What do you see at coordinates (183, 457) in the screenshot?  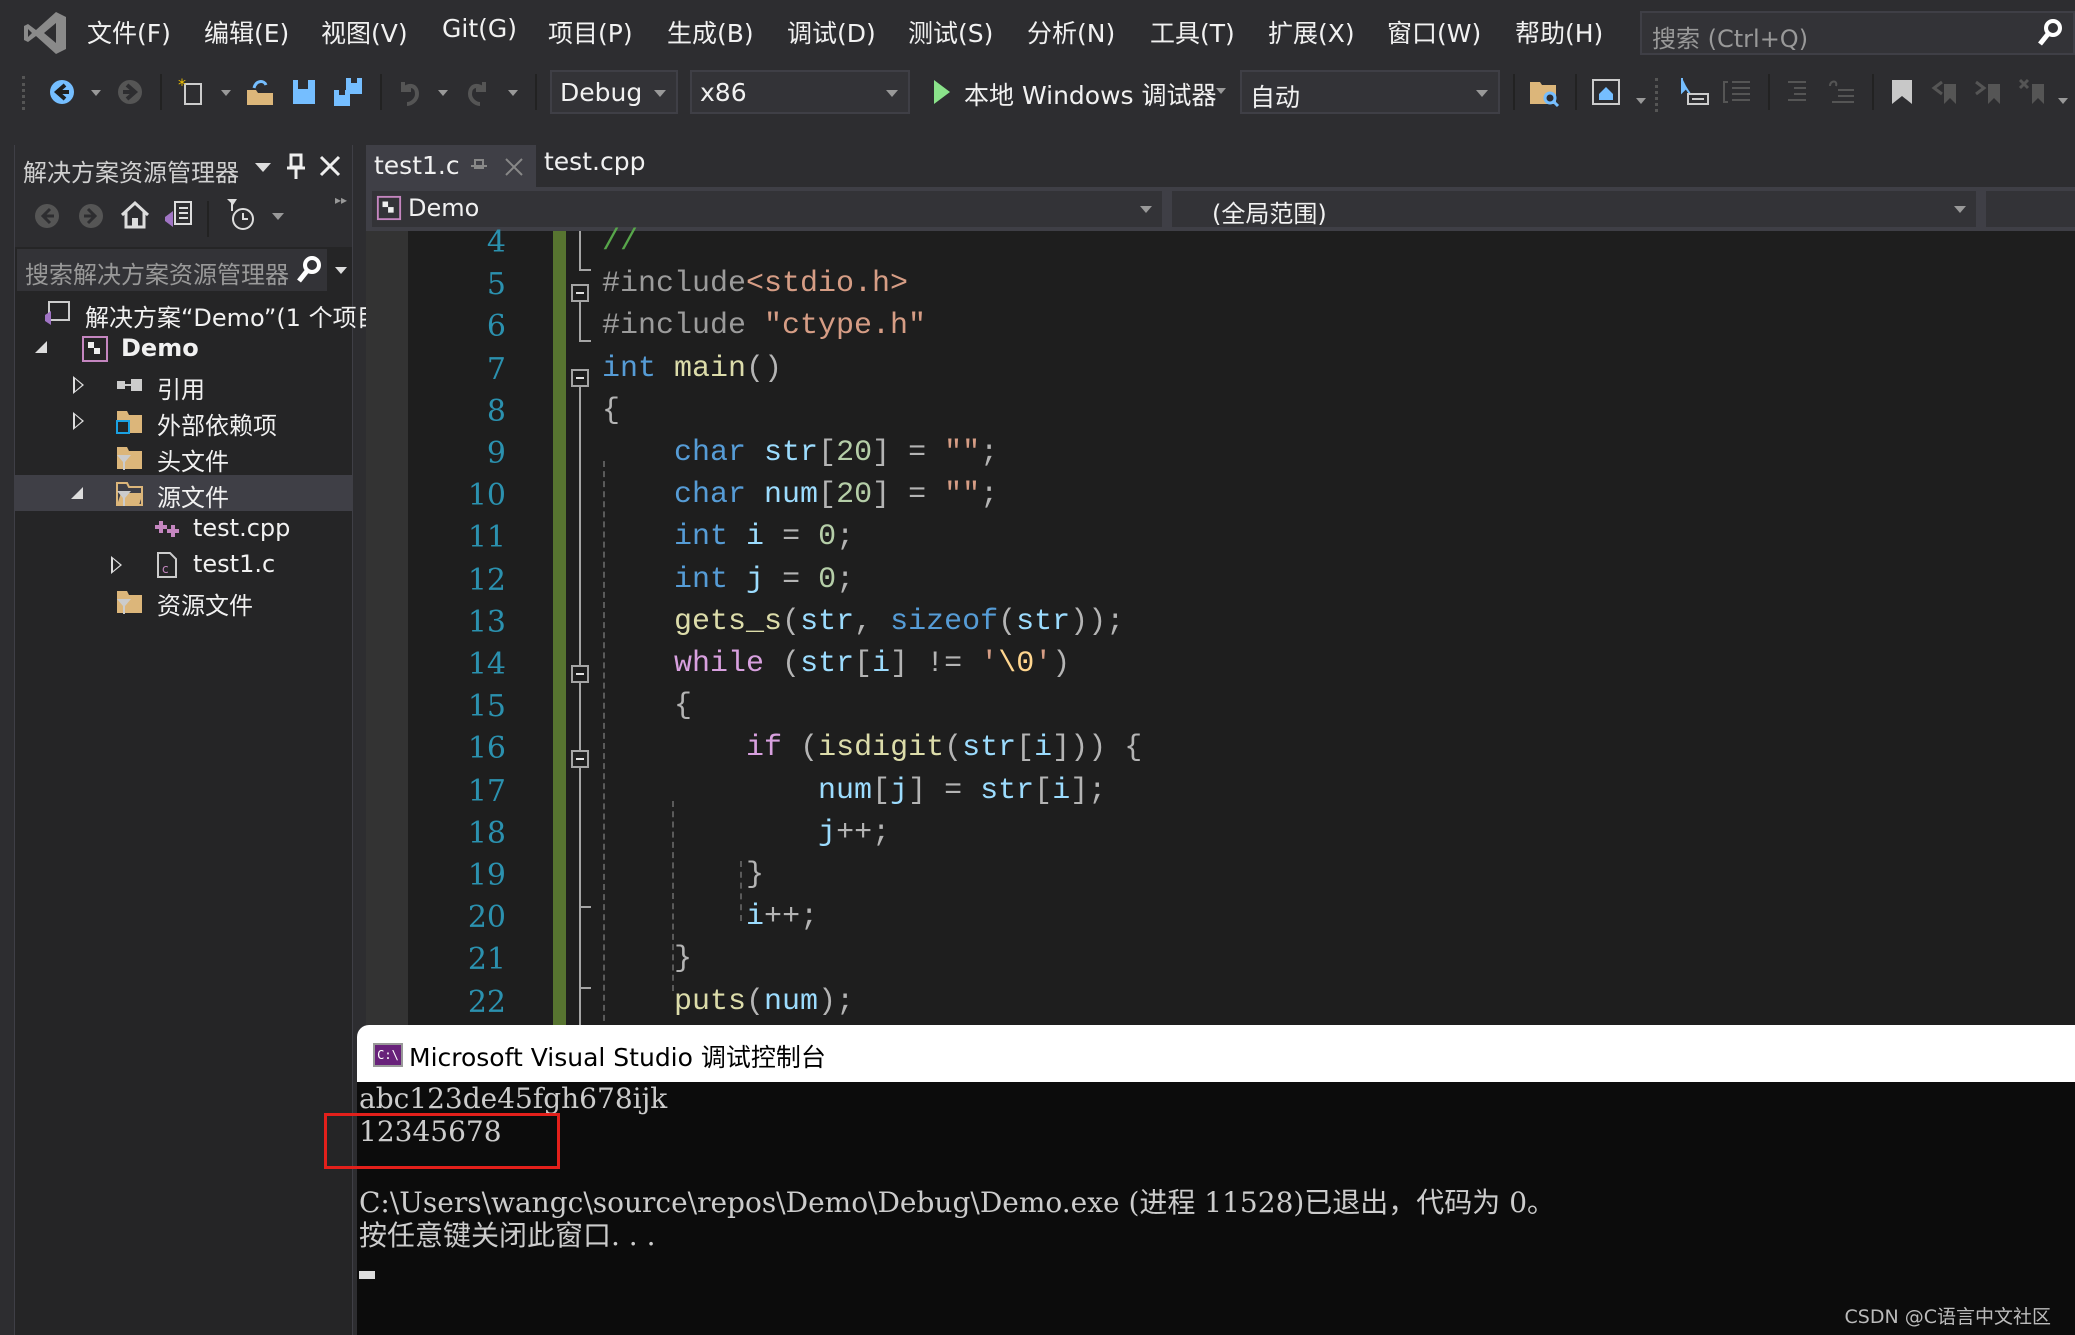 I see `tree-item-header-files: 头文件` at bounding box center [183, 457].